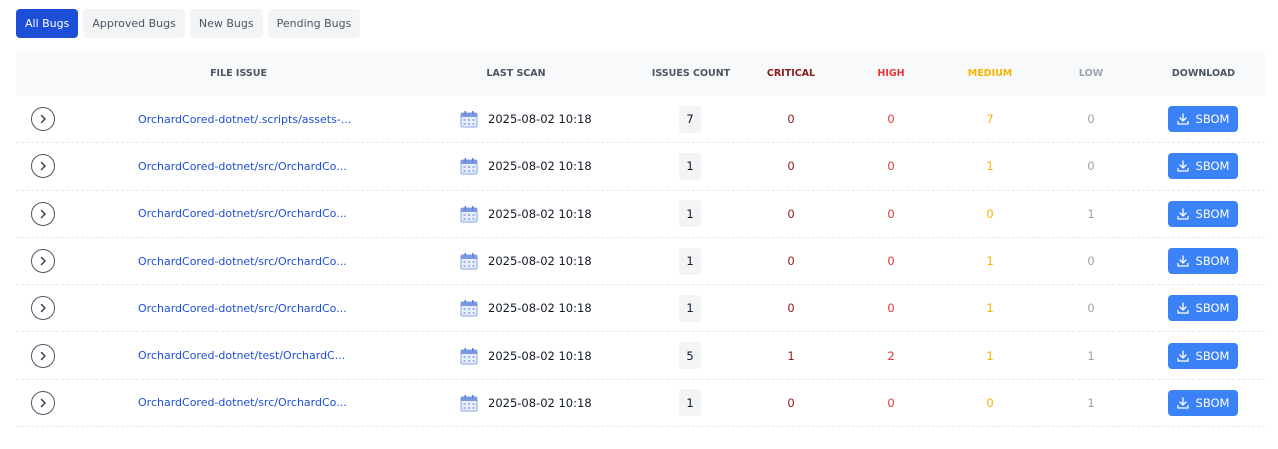  What do you see at coordinates (690, 356) in the screenshot?
I see `issues-count-badge: 5` at bounding box center [690, 356].